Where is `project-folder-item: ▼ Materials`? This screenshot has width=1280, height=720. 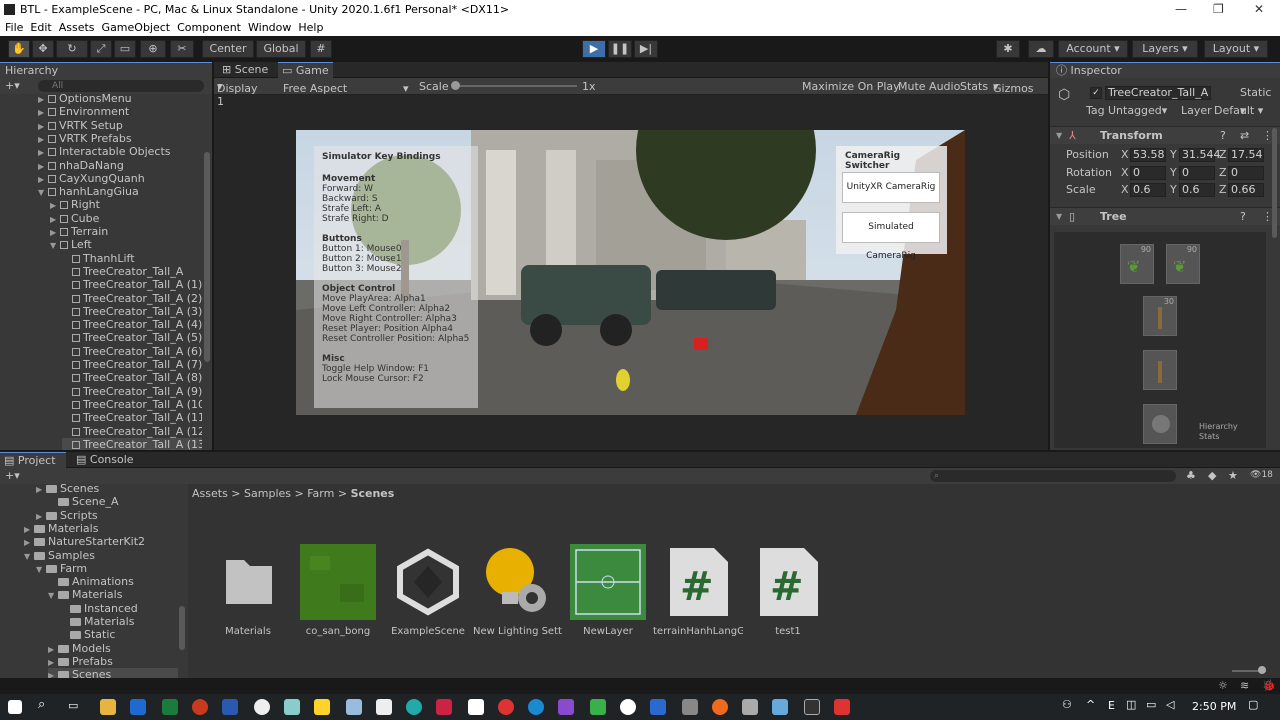 project-folder-item: ▼ Materials is located at coordinates (113, 594).